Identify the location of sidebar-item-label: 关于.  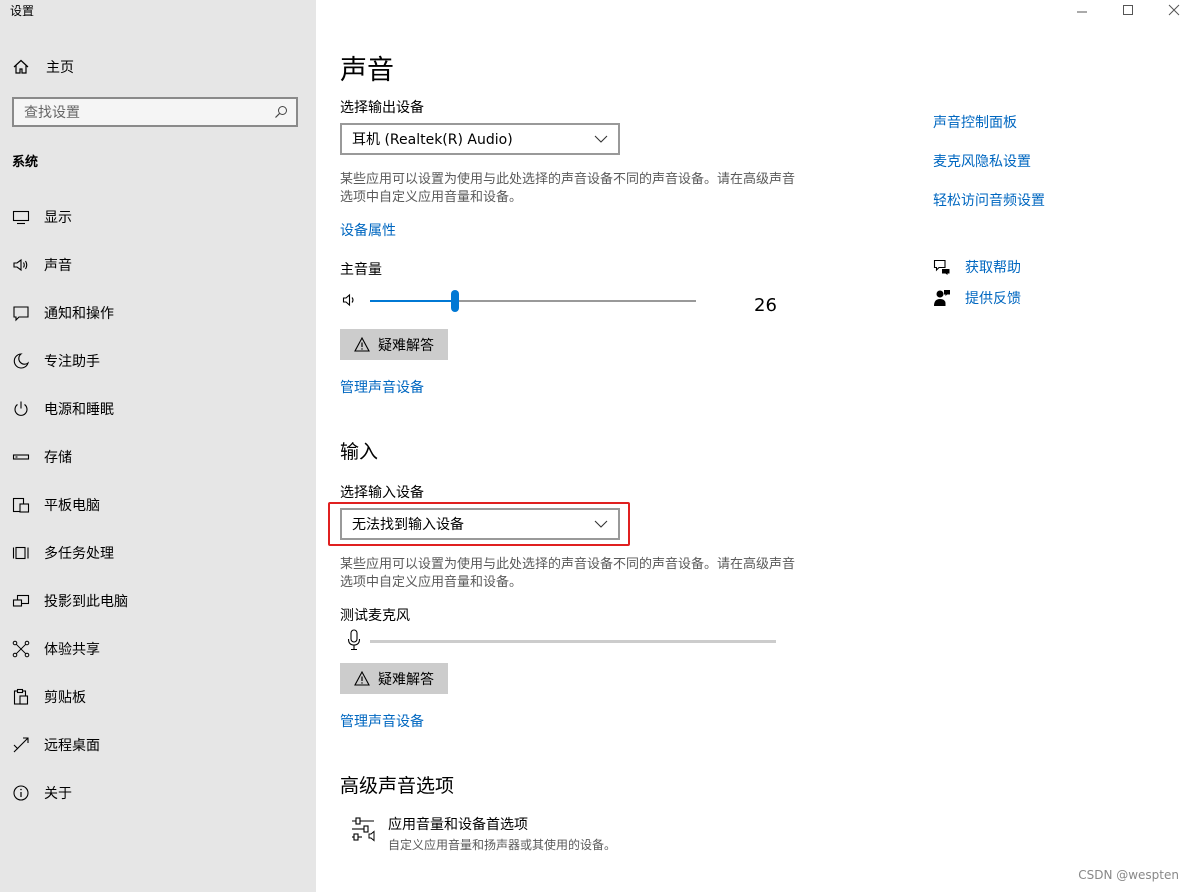
(58, 794).